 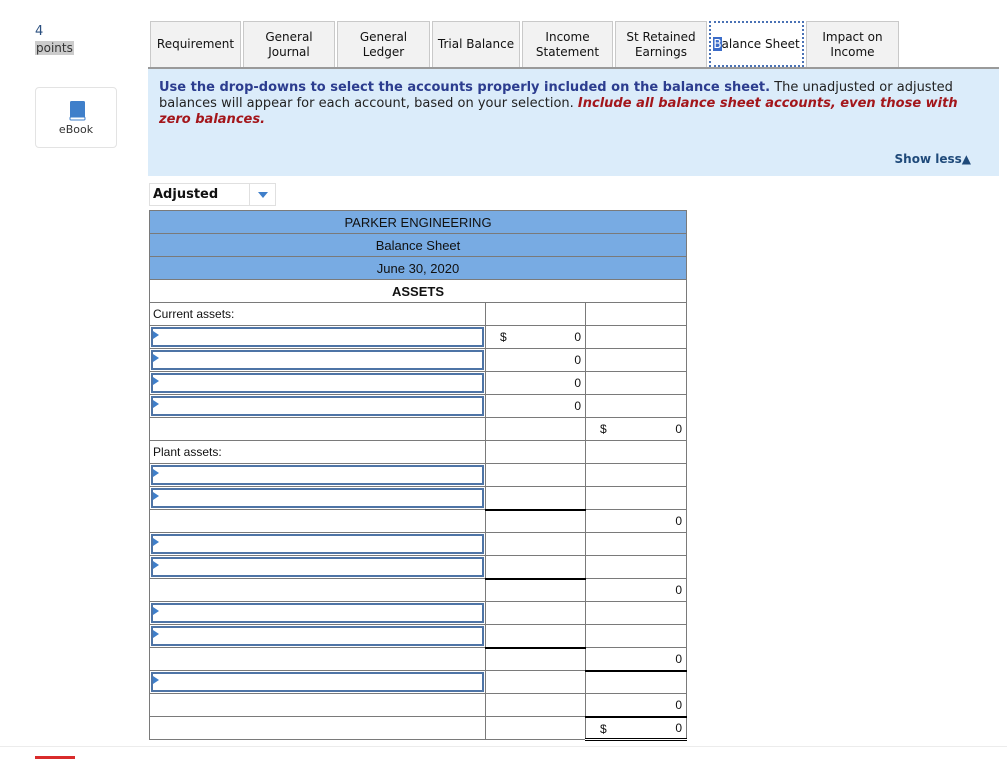 I want to click on tab-label: St Retained Earnings, so click(x=661, y=44).